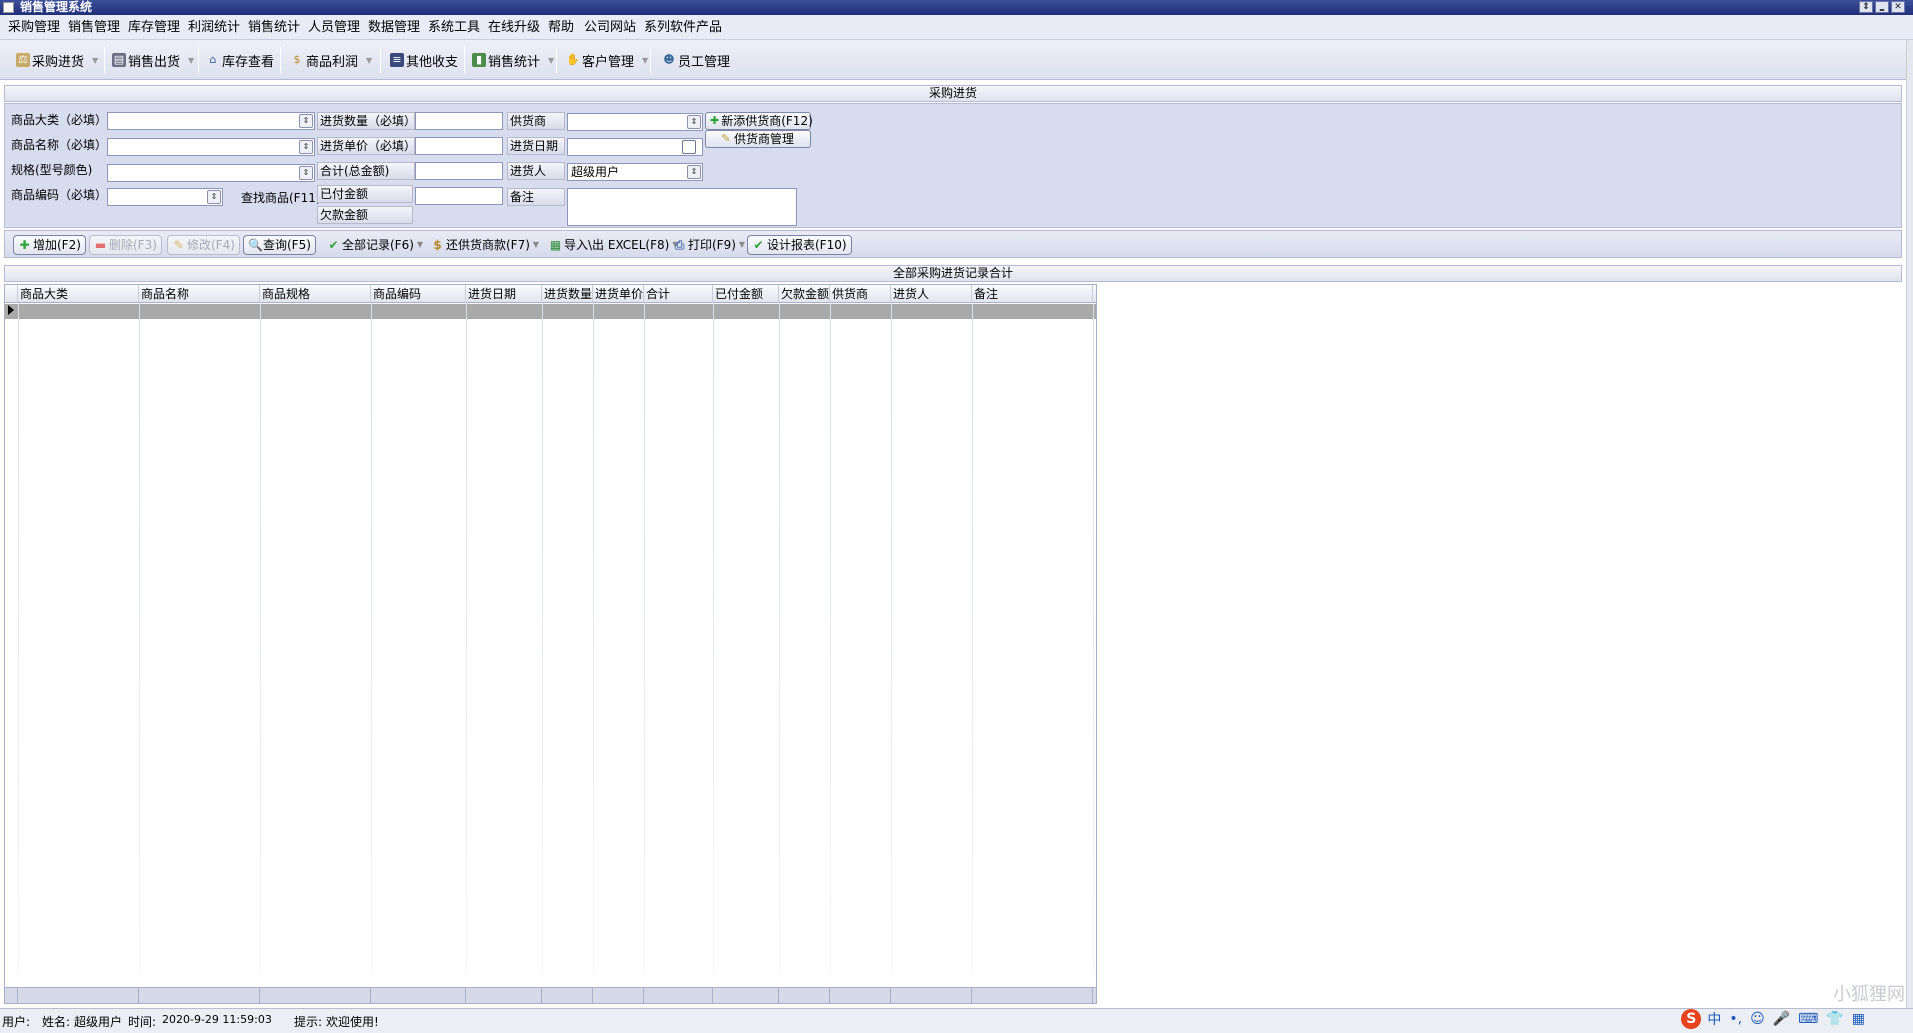  I want to click on spec-label: 规格(型号颜色), so click(52, 170).